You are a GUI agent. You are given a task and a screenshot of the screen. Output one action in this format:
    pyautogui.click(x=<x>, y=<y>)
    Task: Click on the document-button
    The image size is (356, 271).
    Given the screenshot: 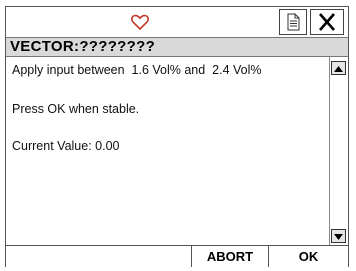 What is the action you would take?
    pyautogui.click(x=293, y=22)
    